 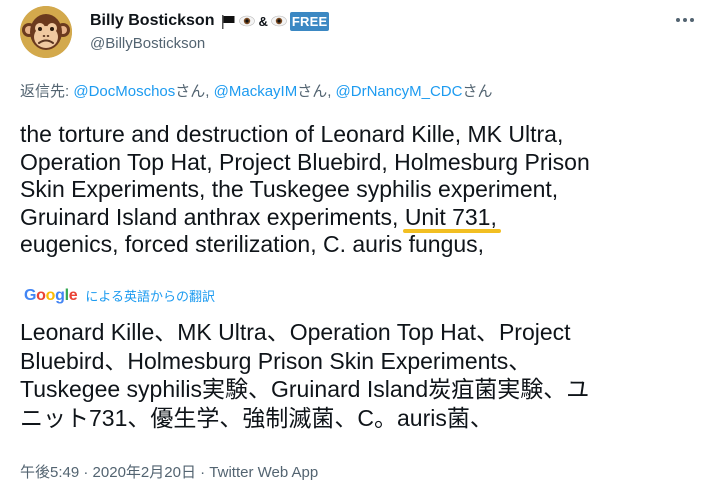 I want to click on reply-prefix: 返信先:, so click(x=47, y=91).